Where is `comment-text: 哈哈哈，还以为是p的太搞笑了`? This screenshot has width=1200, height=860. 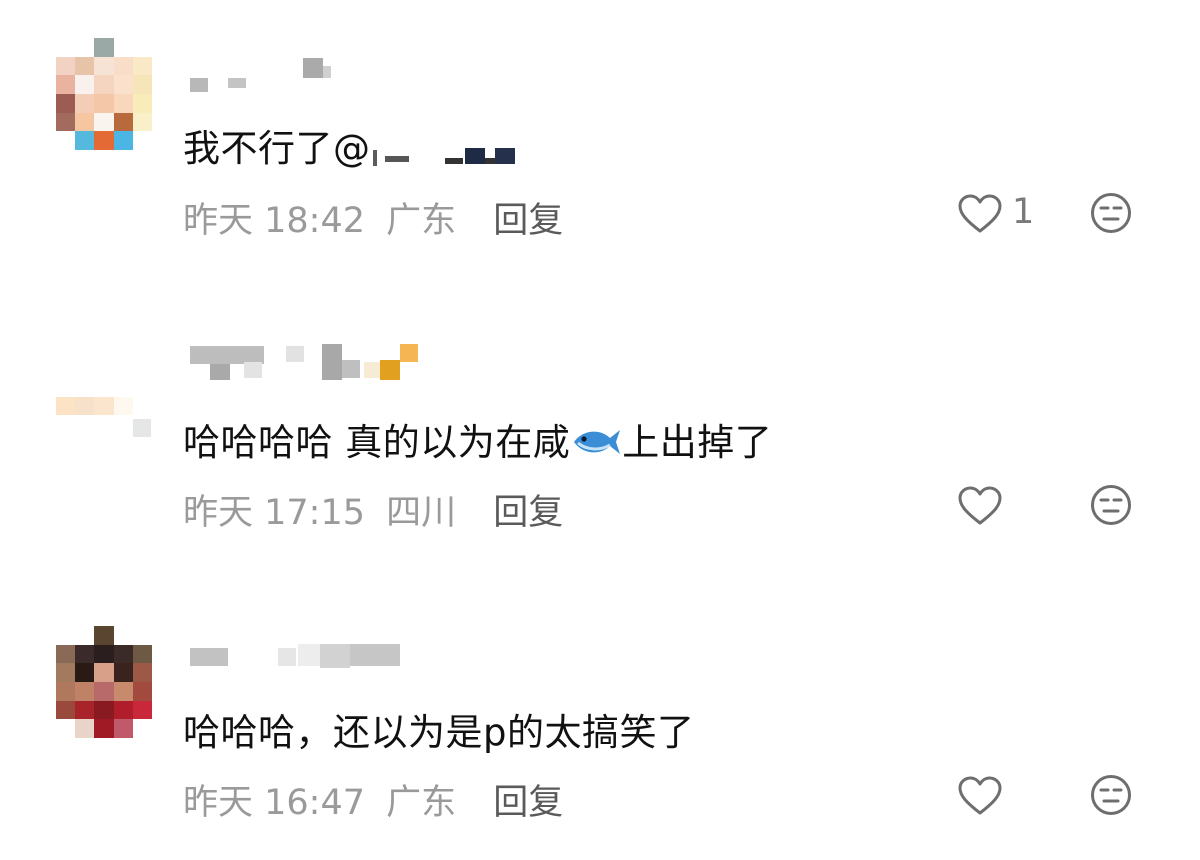
comment-text: 哈哈哈，还以为是p的太搞笑了 is located at coordinates (439, 729).